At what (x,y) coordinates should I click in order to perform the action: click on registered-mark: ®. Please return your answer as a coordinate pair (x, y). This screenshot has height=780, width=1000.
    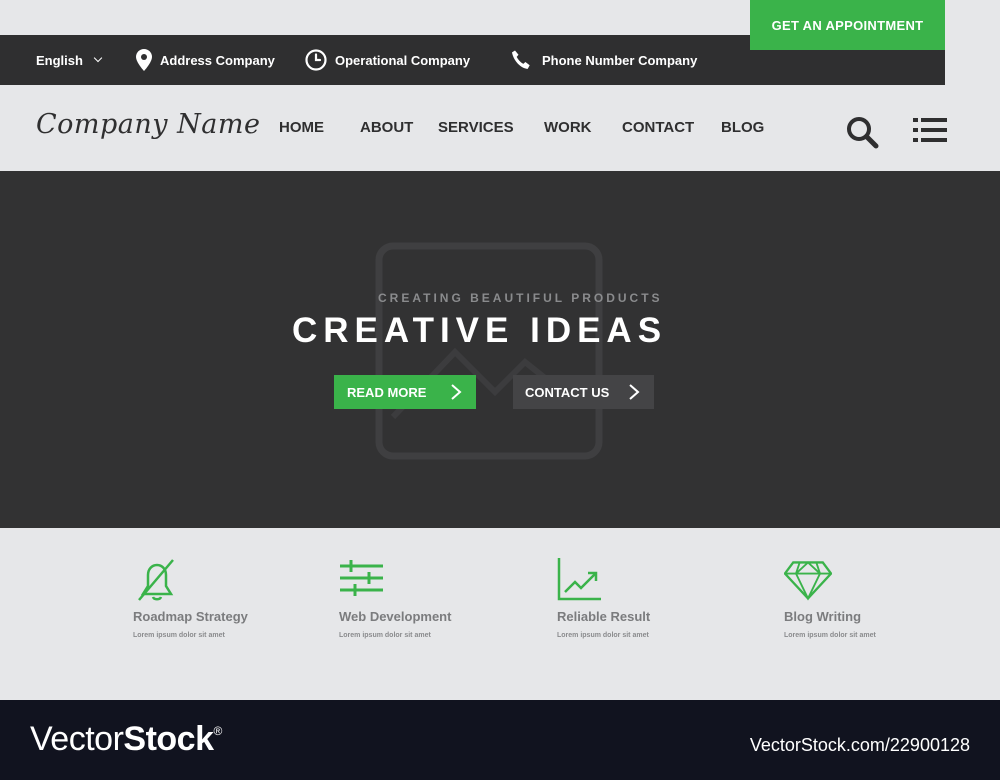
    Looking at the image, I should click on (217, 731).